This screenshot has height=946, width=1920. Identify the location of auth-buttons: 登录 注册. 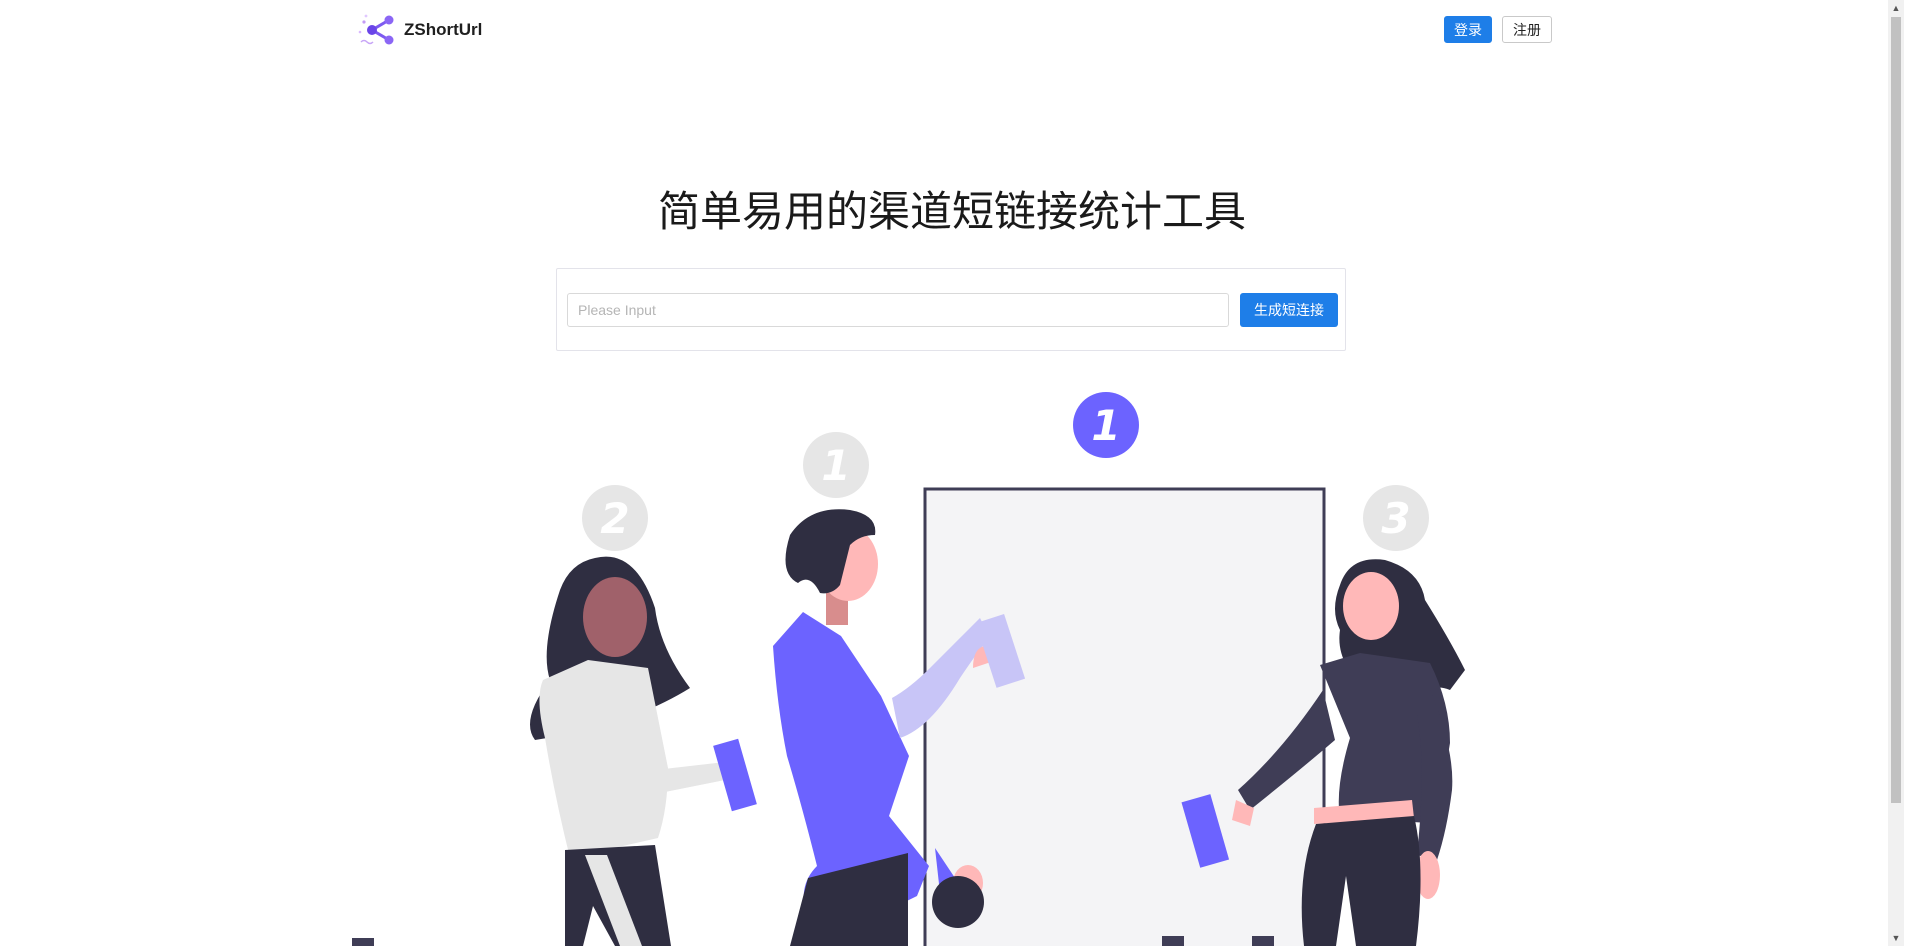
(1498, 29).